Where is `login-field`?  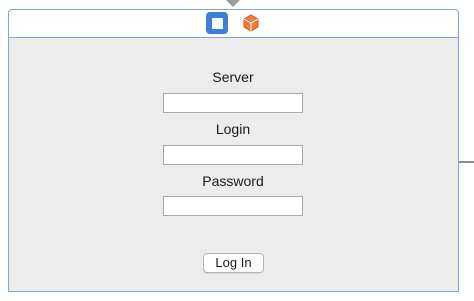 login-field is located at coordinates (233, 155).